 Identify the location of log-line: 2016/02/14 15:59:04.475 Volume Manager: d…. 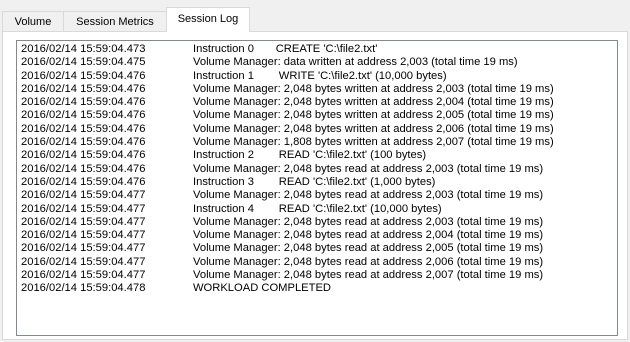
(287, 62).